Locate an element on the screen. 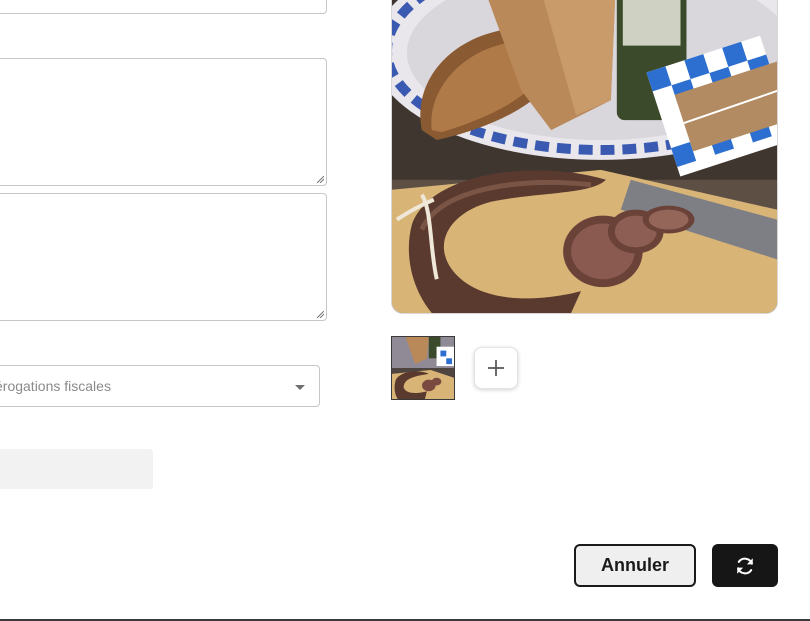 Image resolution: width=810 pixels, height=621 pixels. tax-select: érogations fiscales is located at coordinates (160, 386).